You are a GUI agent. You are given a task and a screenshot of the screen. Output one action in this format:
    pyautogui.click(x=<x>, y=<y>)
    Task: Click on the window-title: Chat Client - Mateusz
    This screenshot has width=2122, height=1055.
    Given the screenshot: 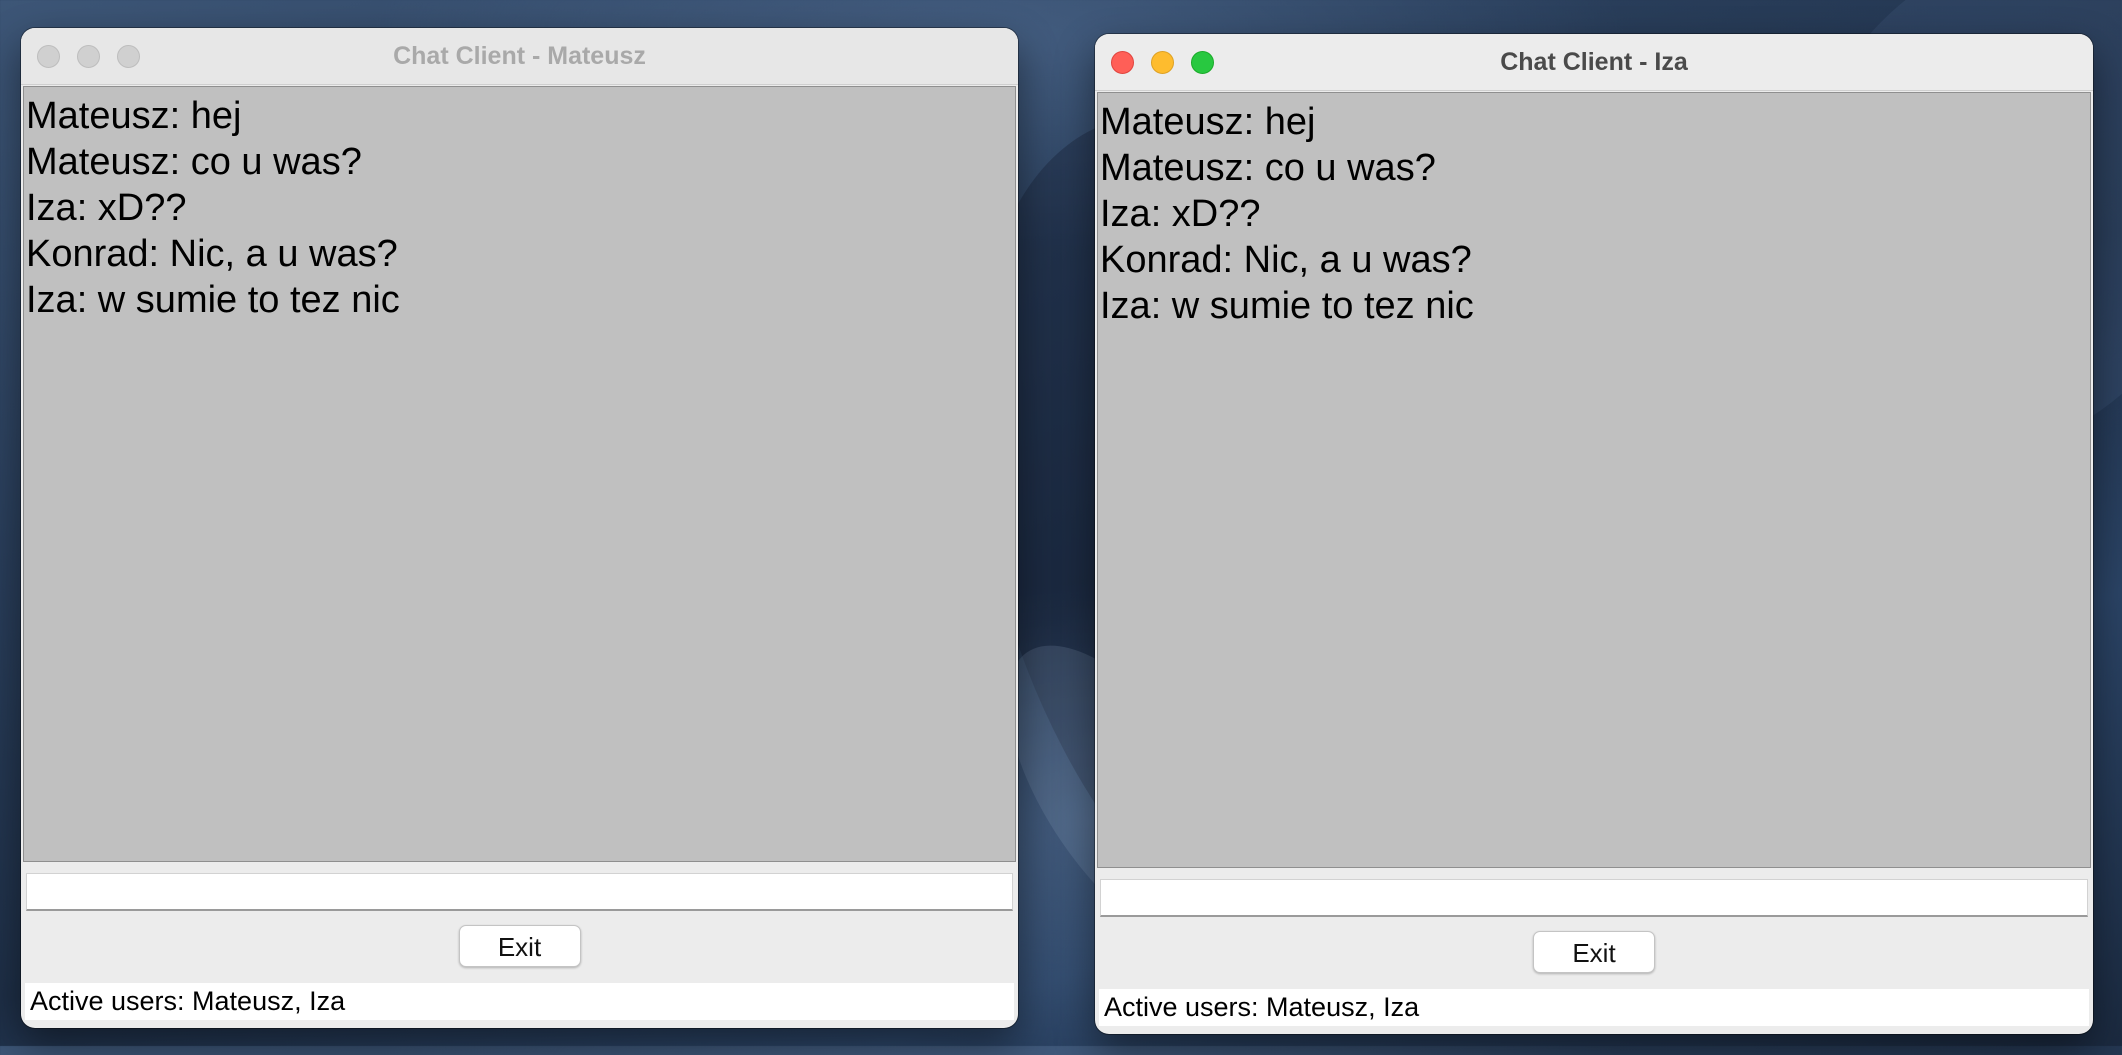 What is the action you would take?
    pyautogui.click(x=519, y=56)
    